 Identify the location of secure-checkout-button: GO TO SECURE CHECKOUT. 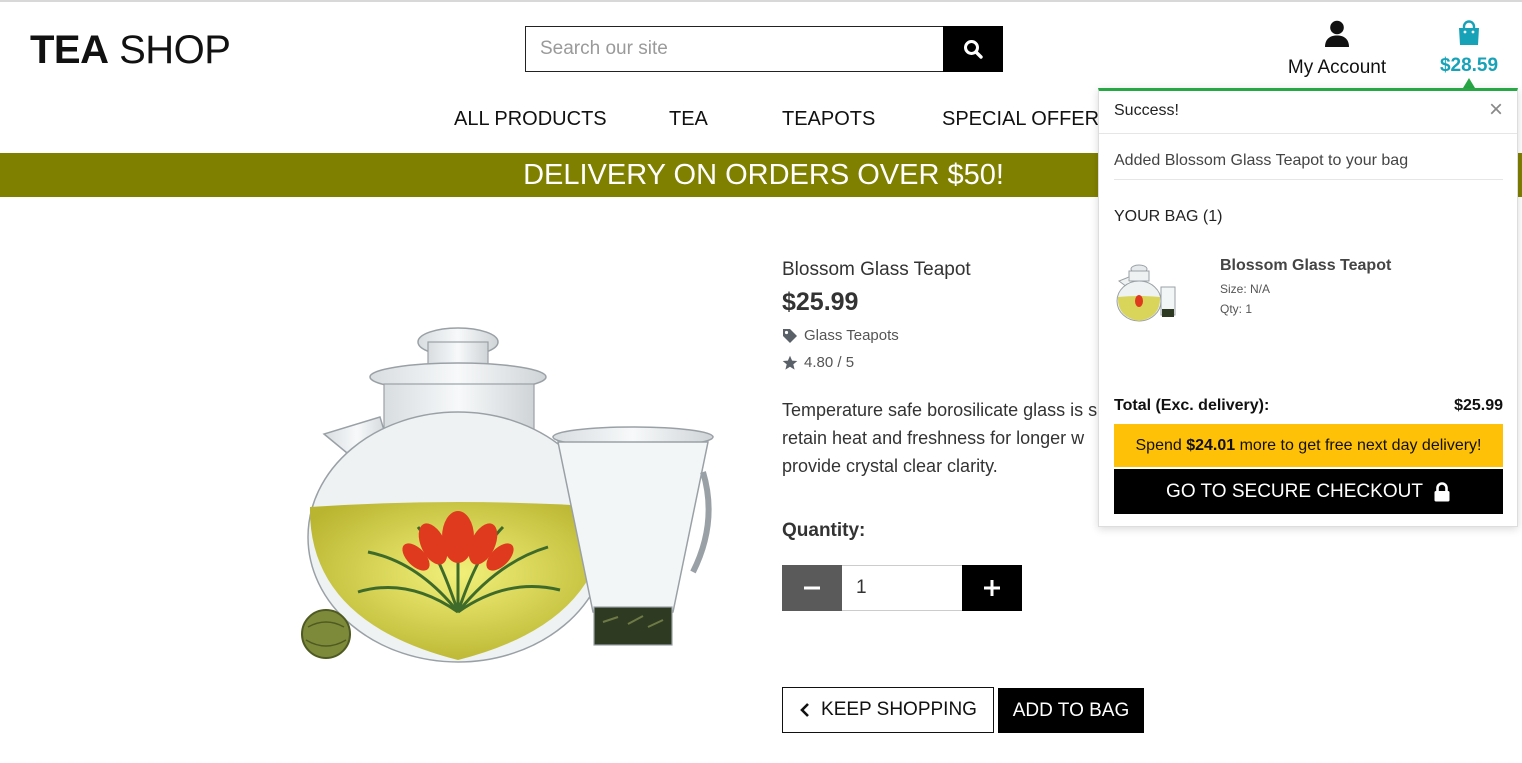
(1308, 491).